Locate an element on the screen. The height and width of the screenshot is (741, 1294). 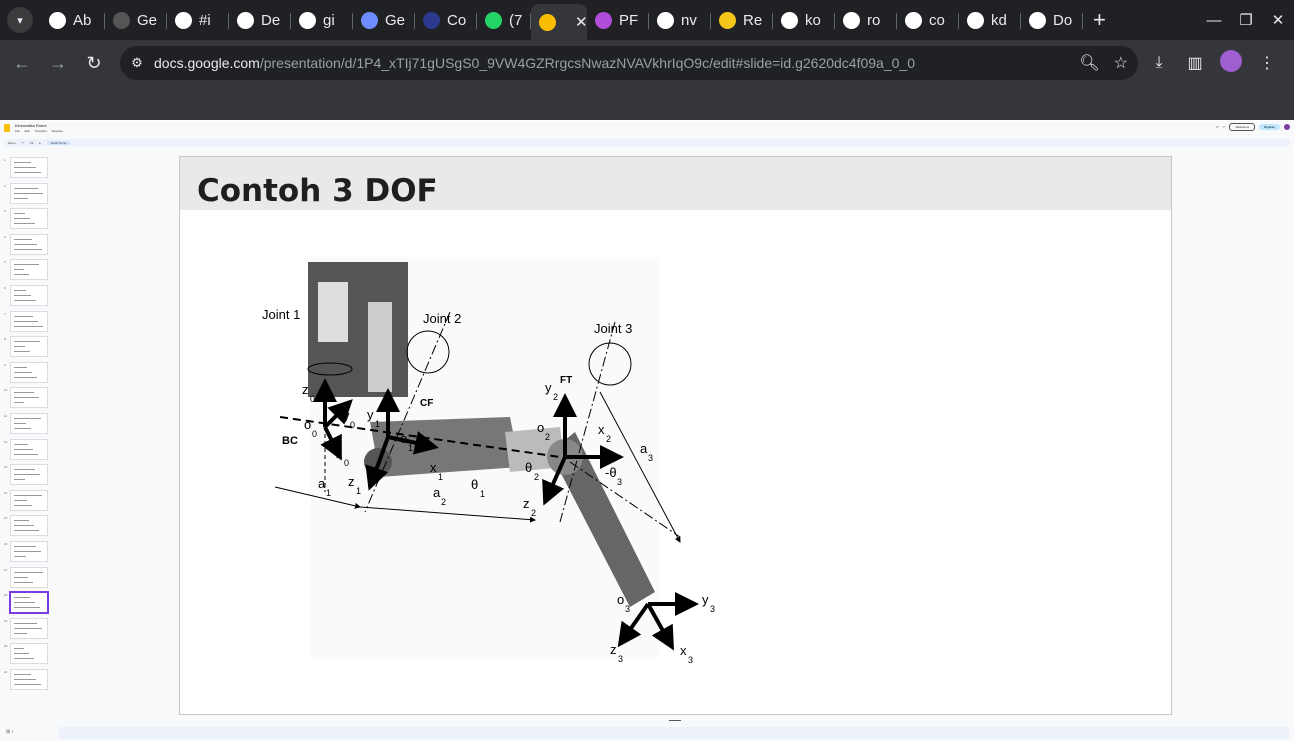
undo-icon: ↶ is located at coordinates (23, 143).